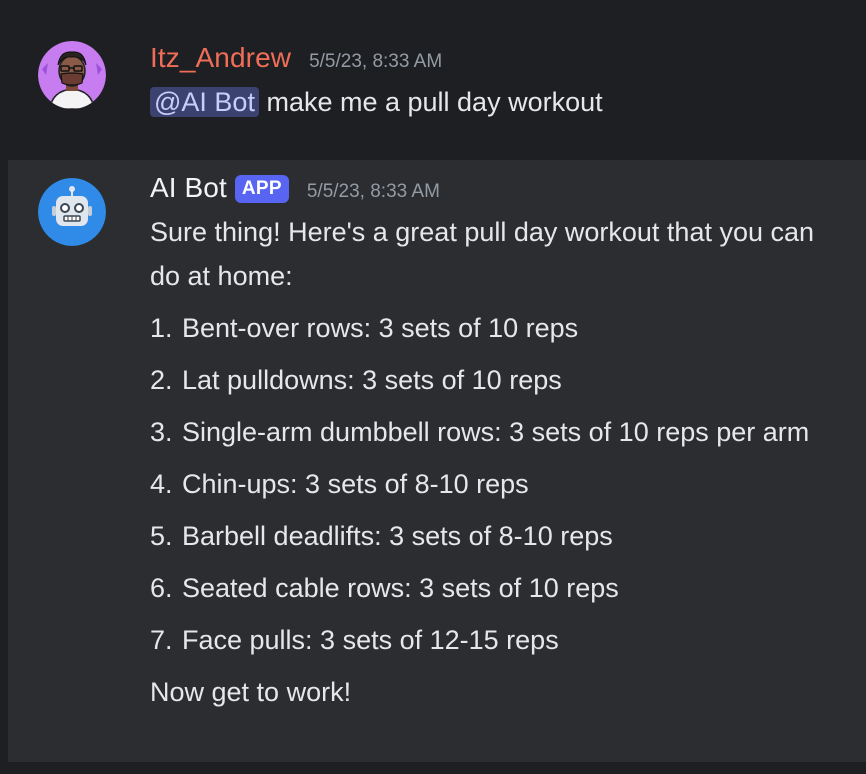  I want to click on list-number: 7., so click(161, 640).